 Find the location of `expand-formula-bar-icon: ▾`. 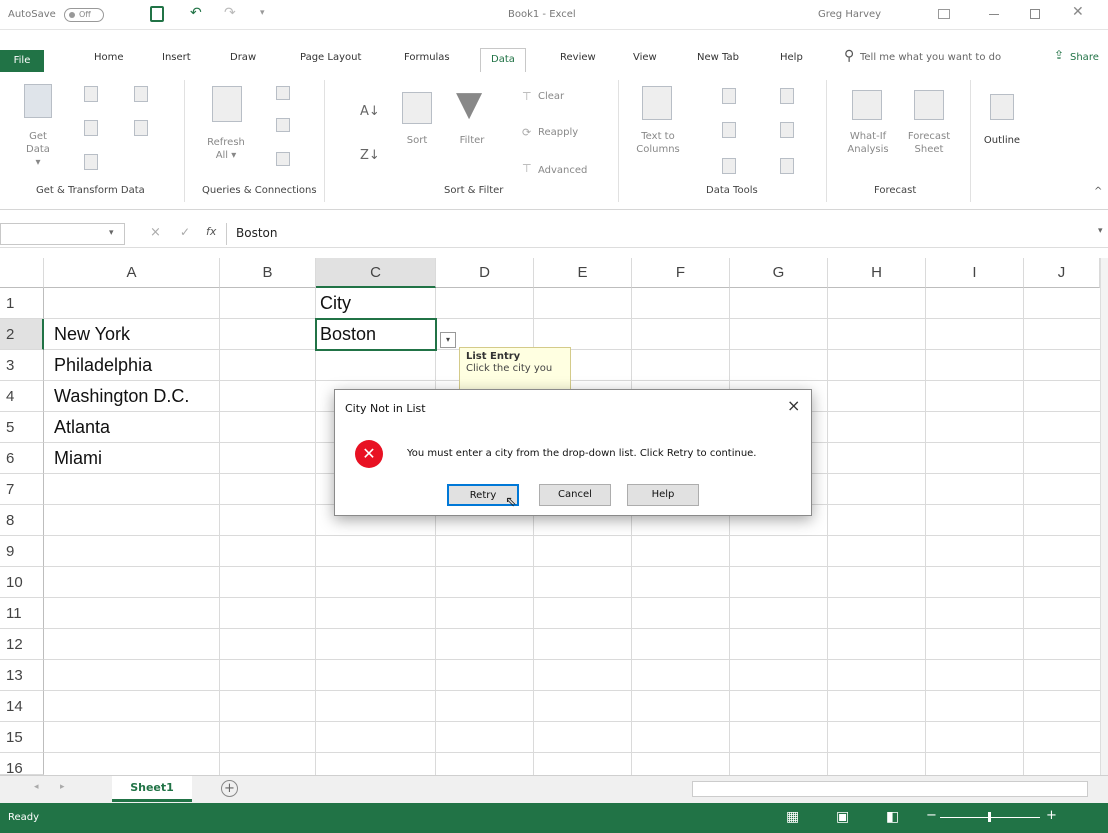

expand-formula-bar-icon: ▾ is located at coordinates (1100, 231).